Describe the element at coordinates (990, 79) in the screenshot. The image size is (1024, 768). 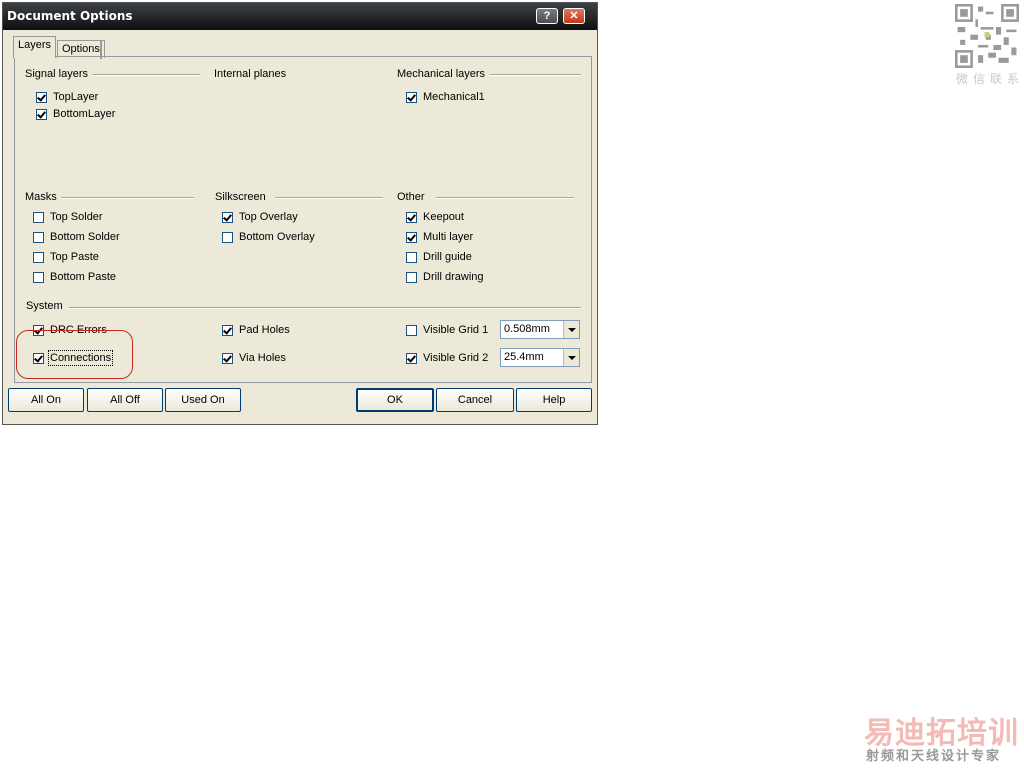
I see `qr-caption: 微信联系` at that location.